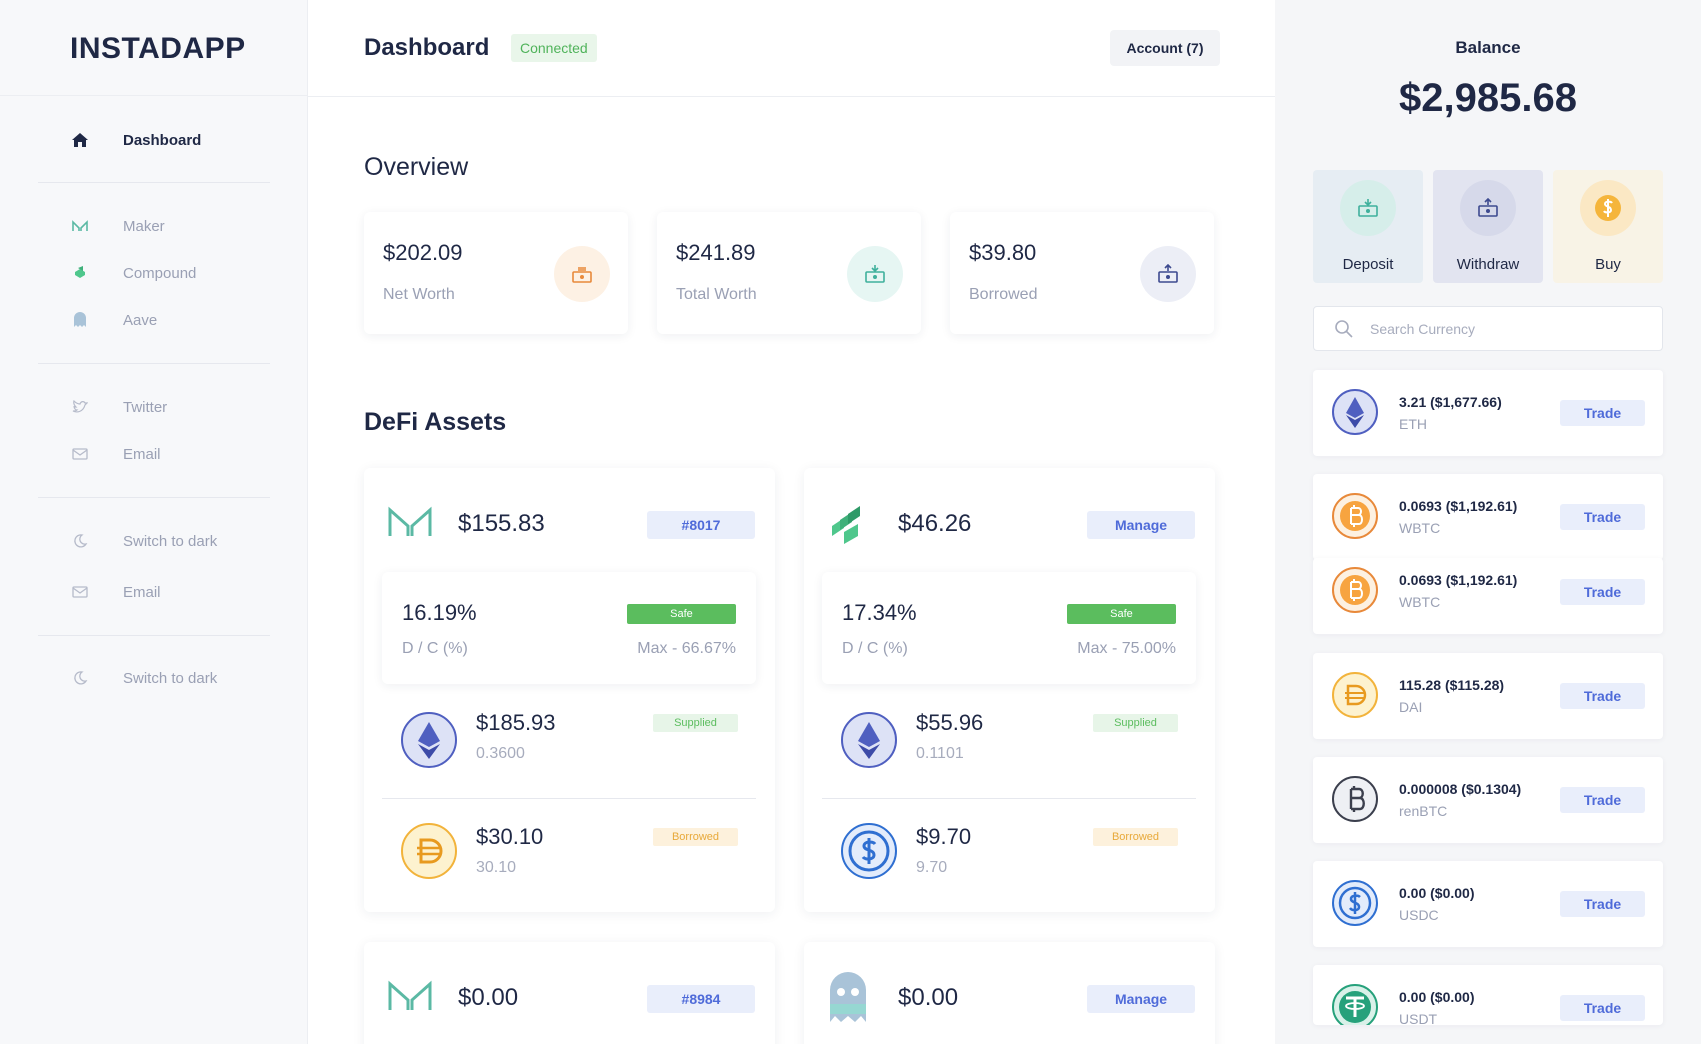 This screenshot has width=1701, height=1044. What do you see at coordinates (1003, 252) in the screenshot?
I see `overview-value: $39.80` at bounding box center [1003, 252].